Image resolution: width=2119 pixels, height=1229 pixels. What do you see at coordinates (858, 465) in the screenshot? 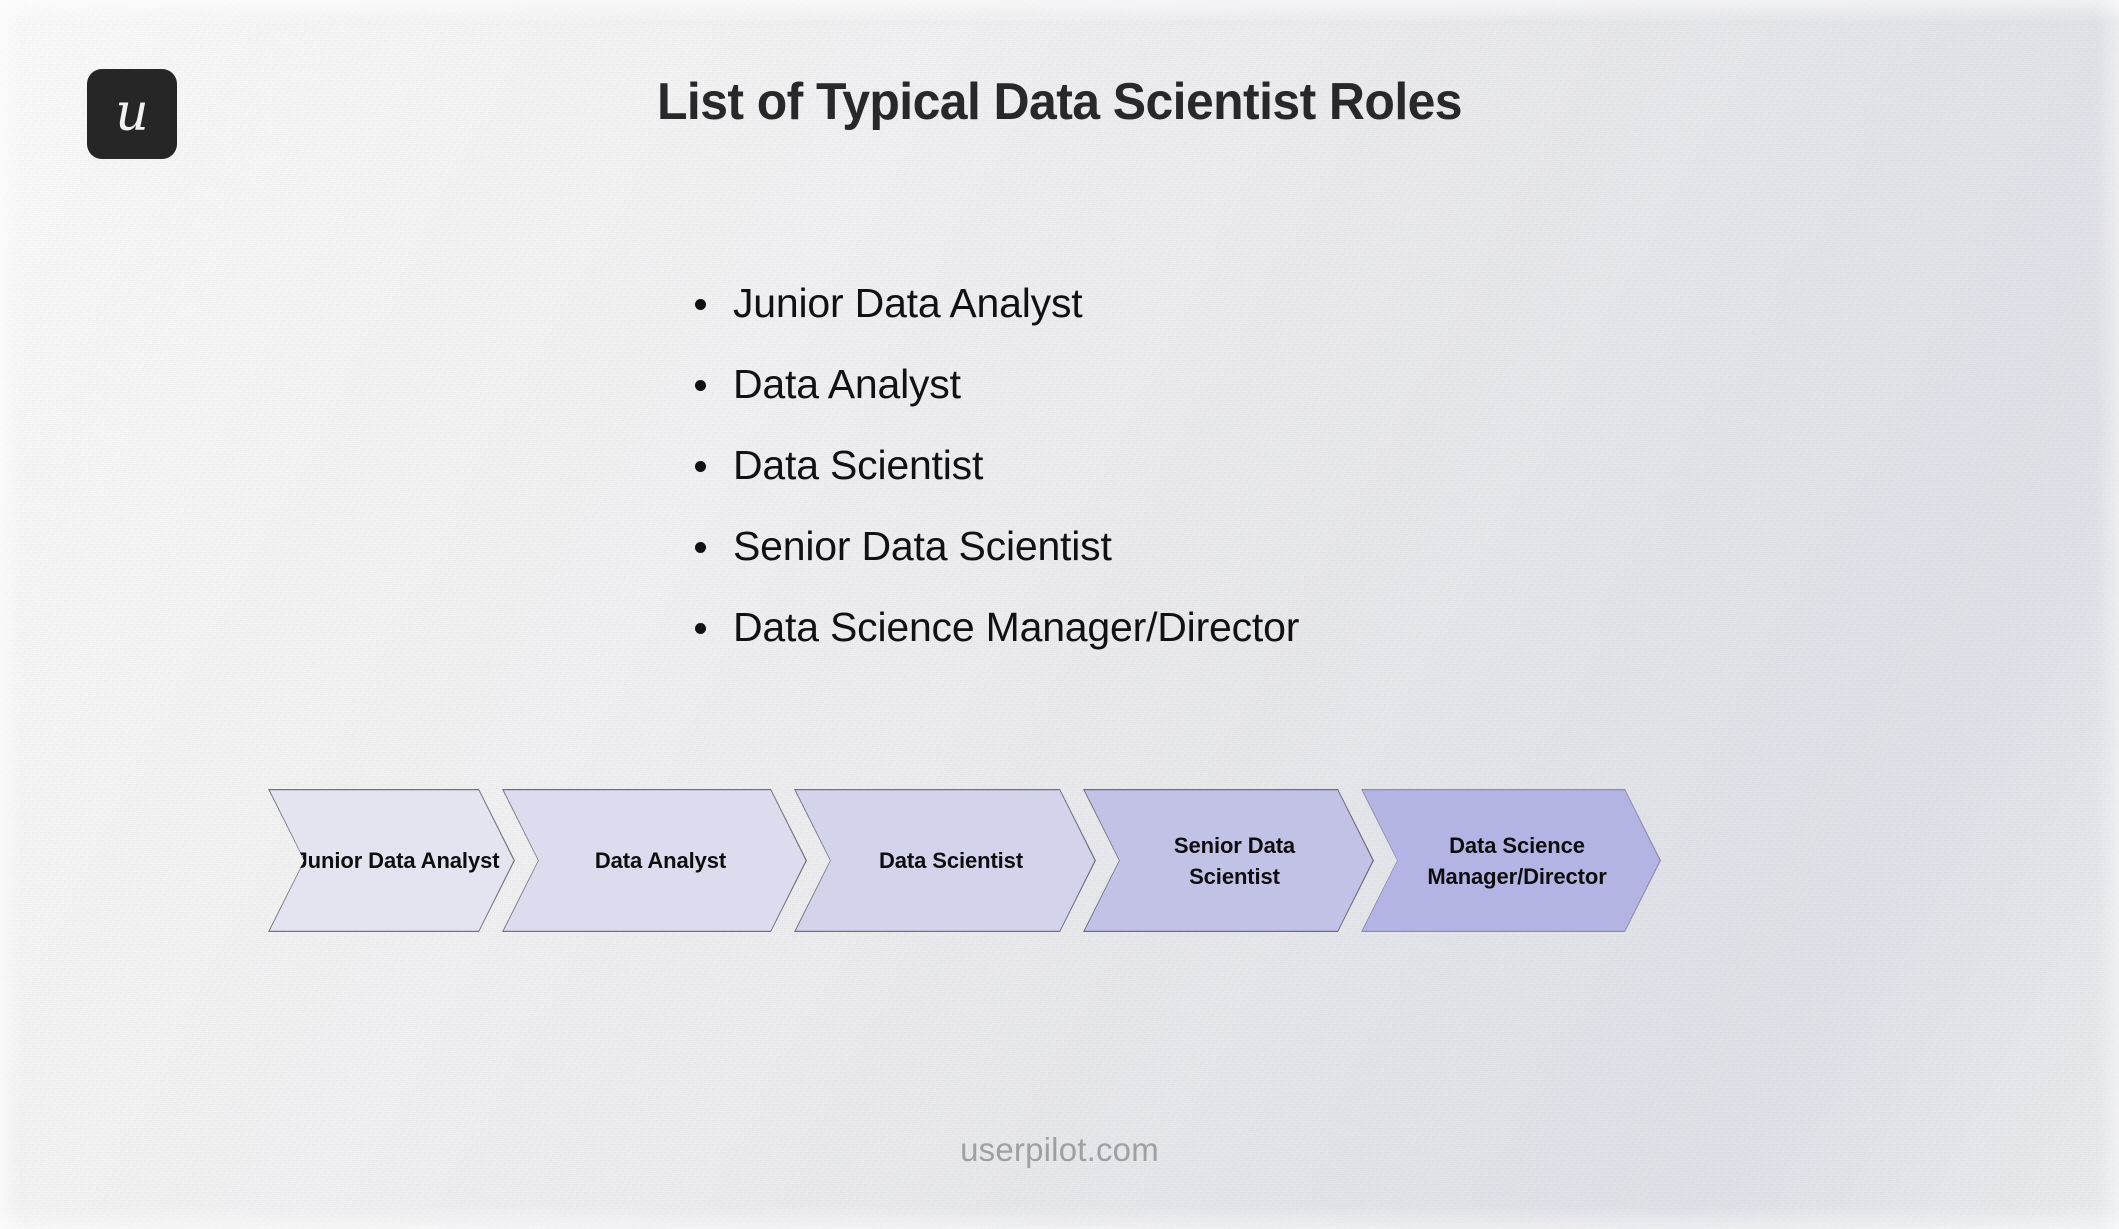
I see `list-item-label: Data Scientist` at bounding box center [858, 465].